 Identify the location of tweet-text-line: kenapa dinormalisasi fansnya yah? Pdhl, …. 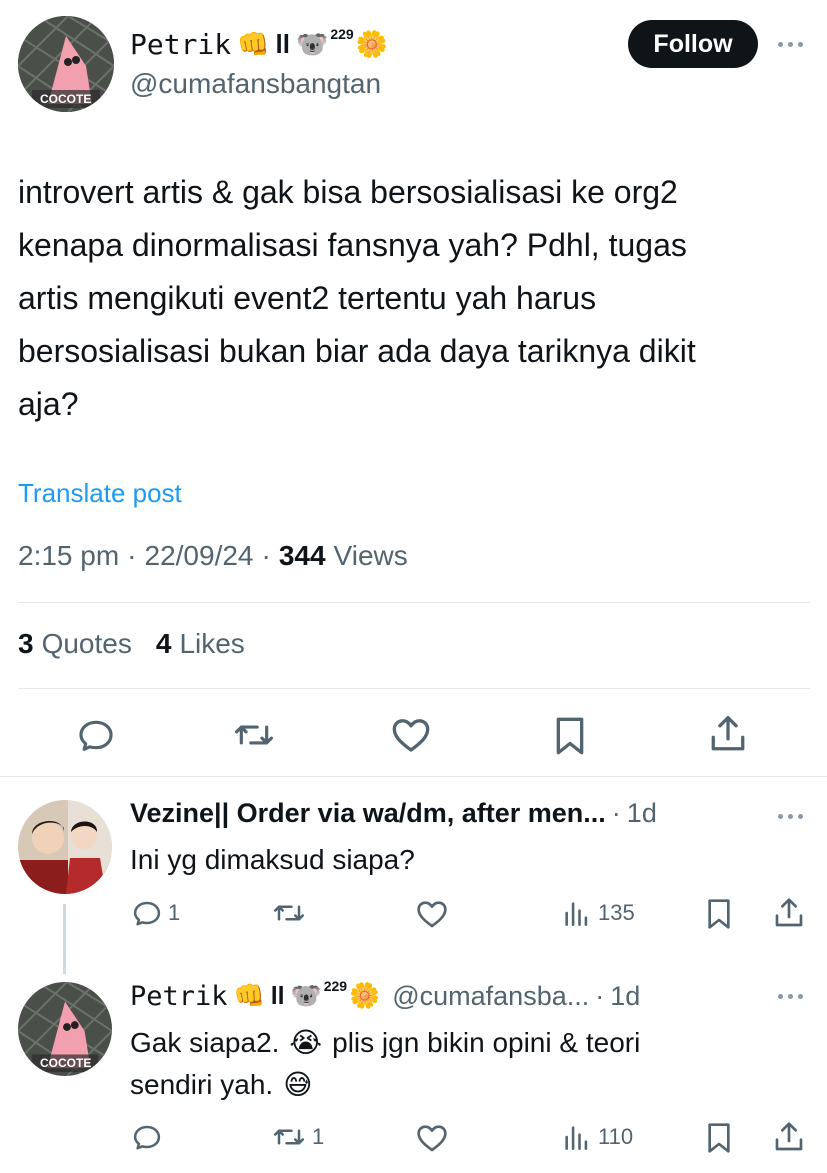
(352, 245).